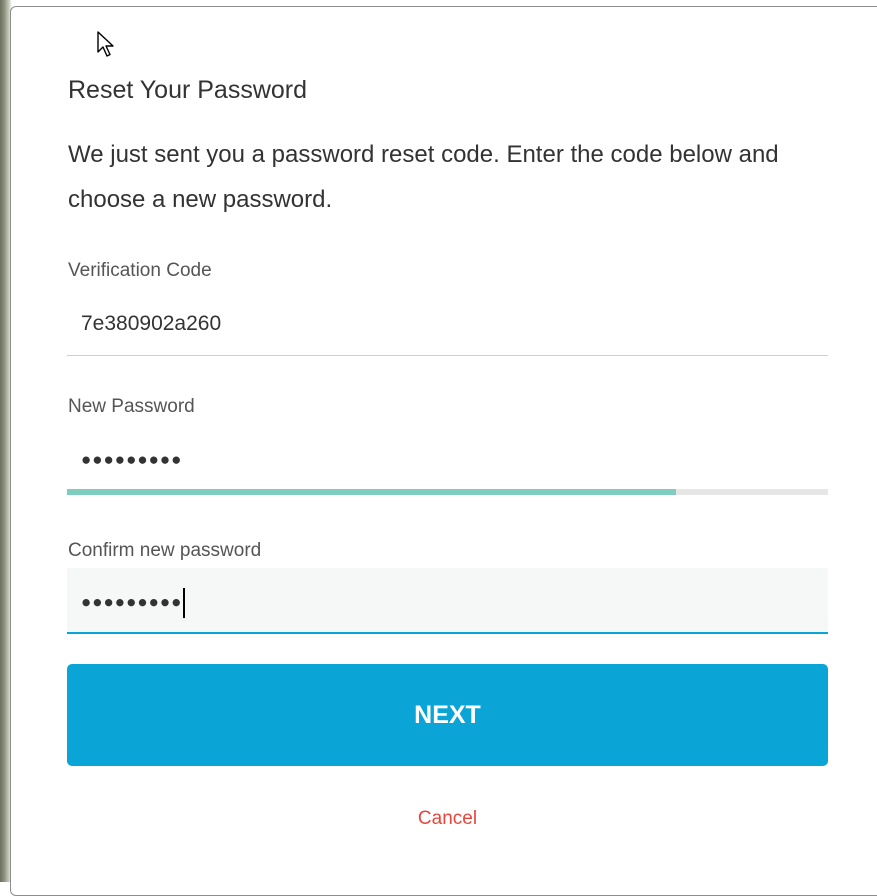  I want to click on new-password-field: ●●●●●●●●●, so click(447, 463).